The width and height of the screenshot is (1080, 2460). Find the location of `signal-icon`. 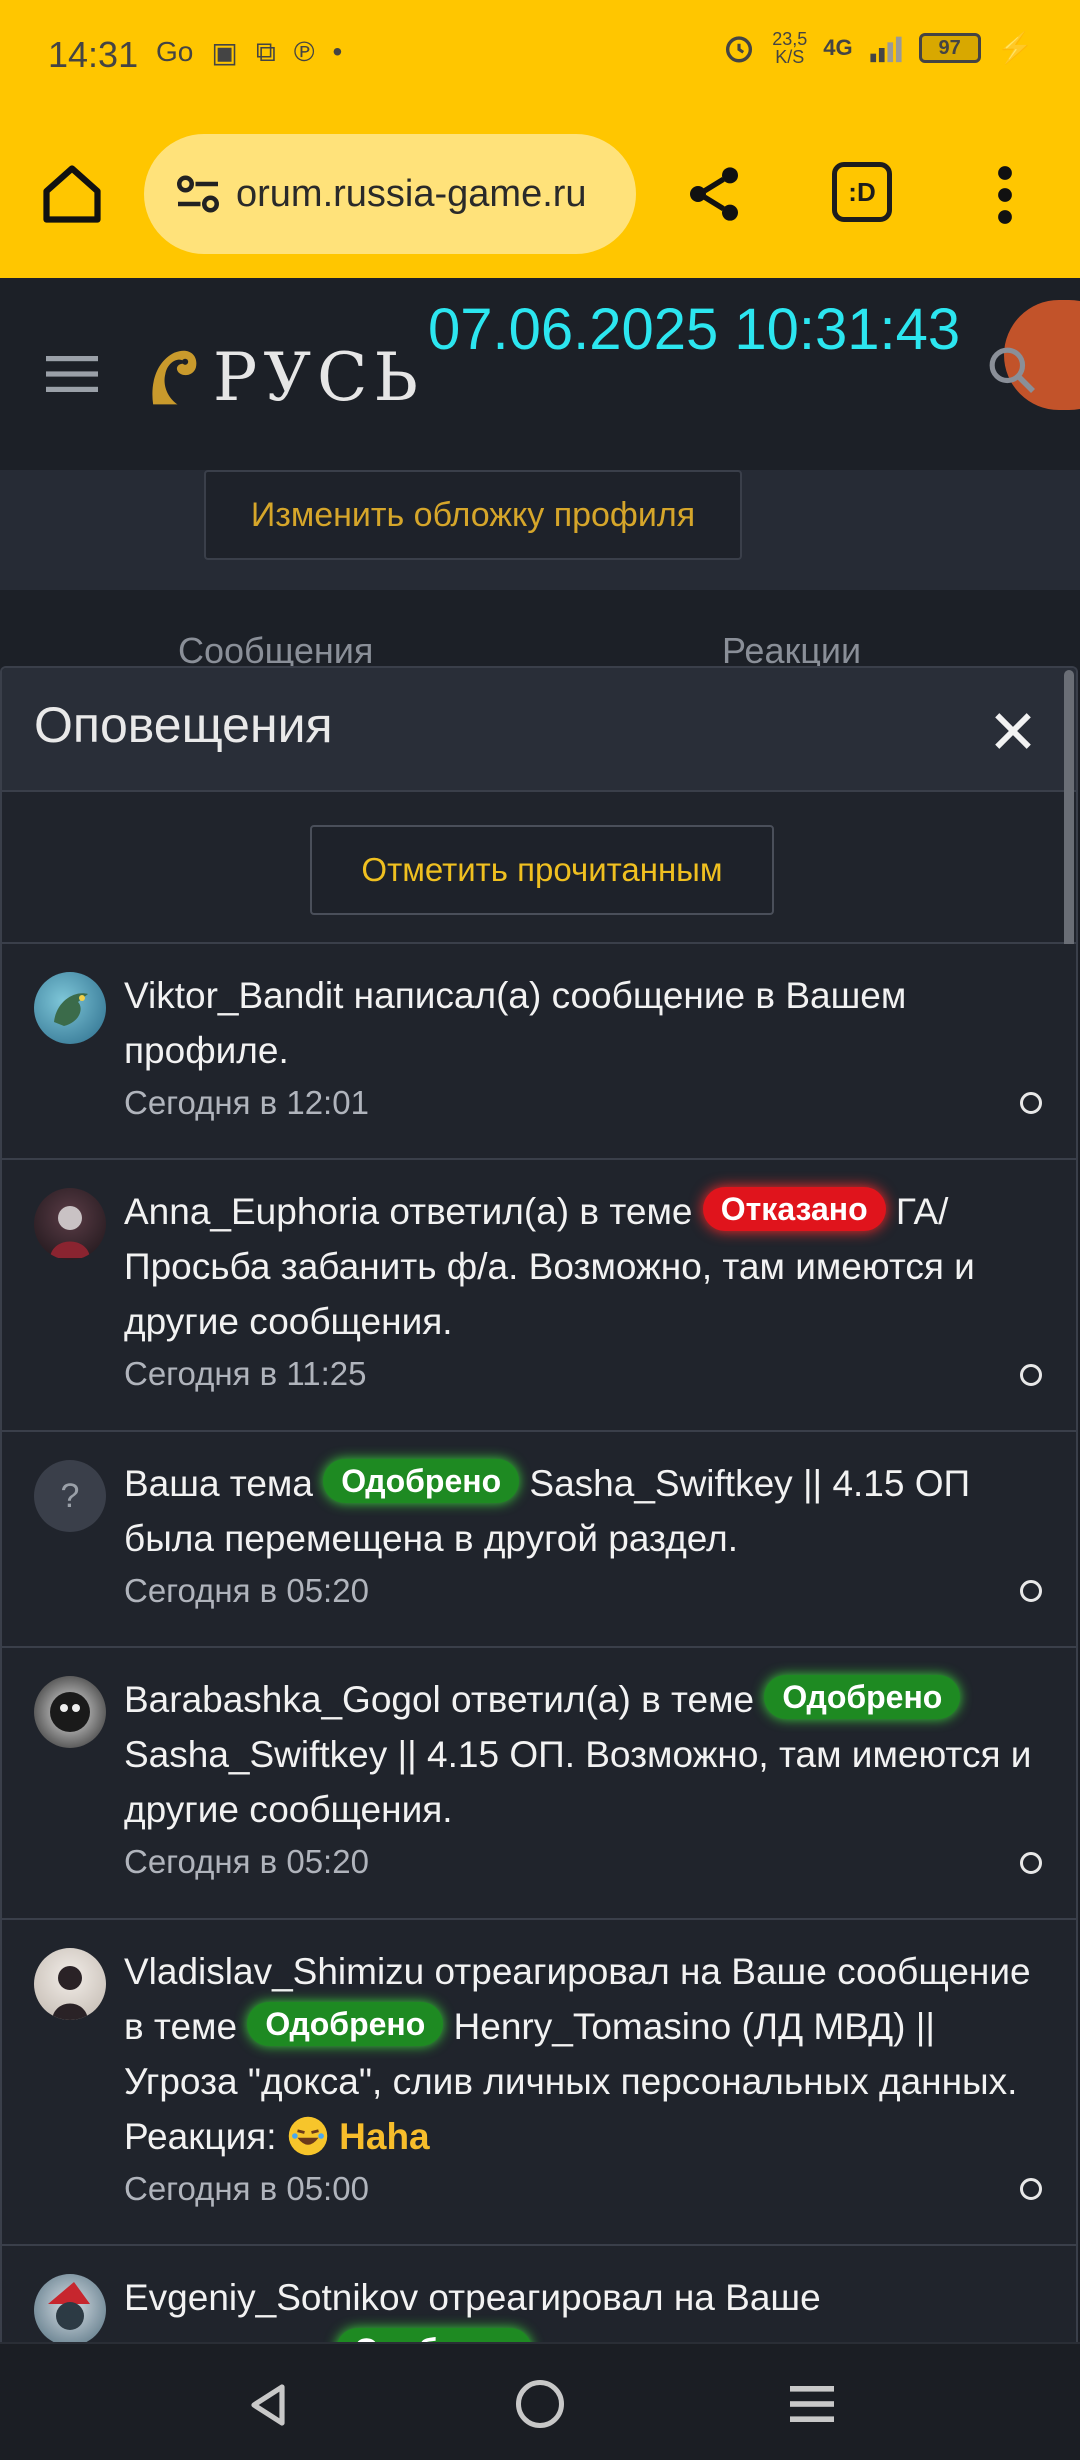

signal-icon is located at coordinates (886, 49).